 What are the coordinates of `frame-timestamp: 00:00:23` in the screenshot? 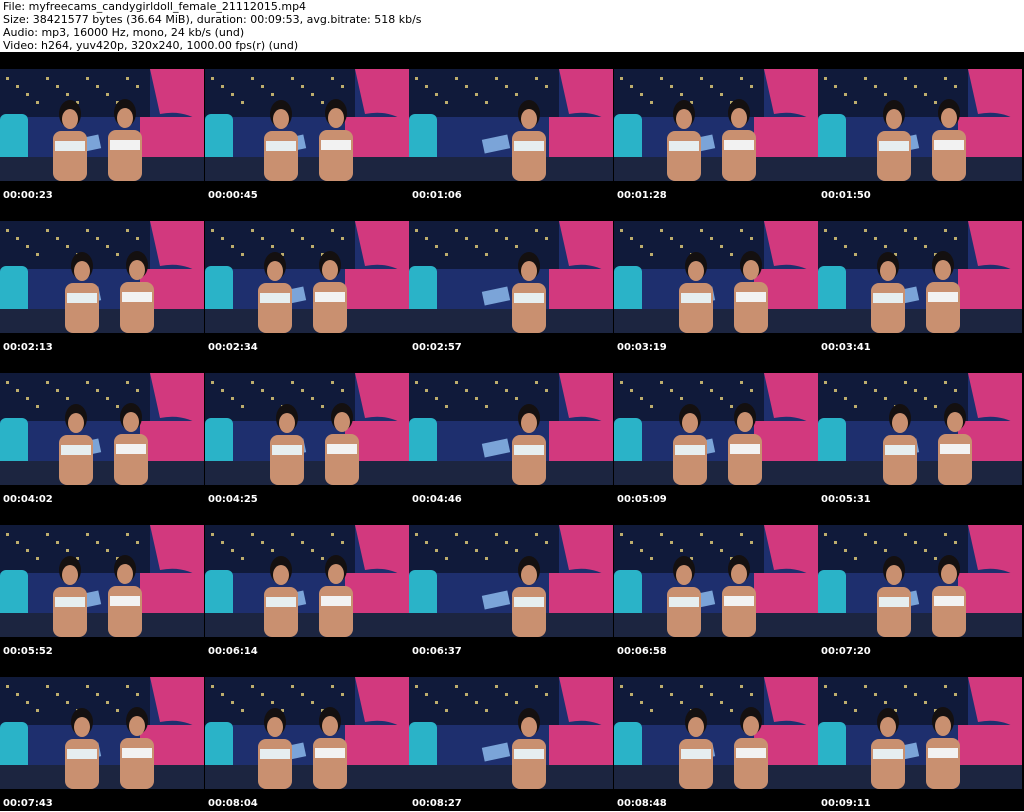 It's located at (28, 195).